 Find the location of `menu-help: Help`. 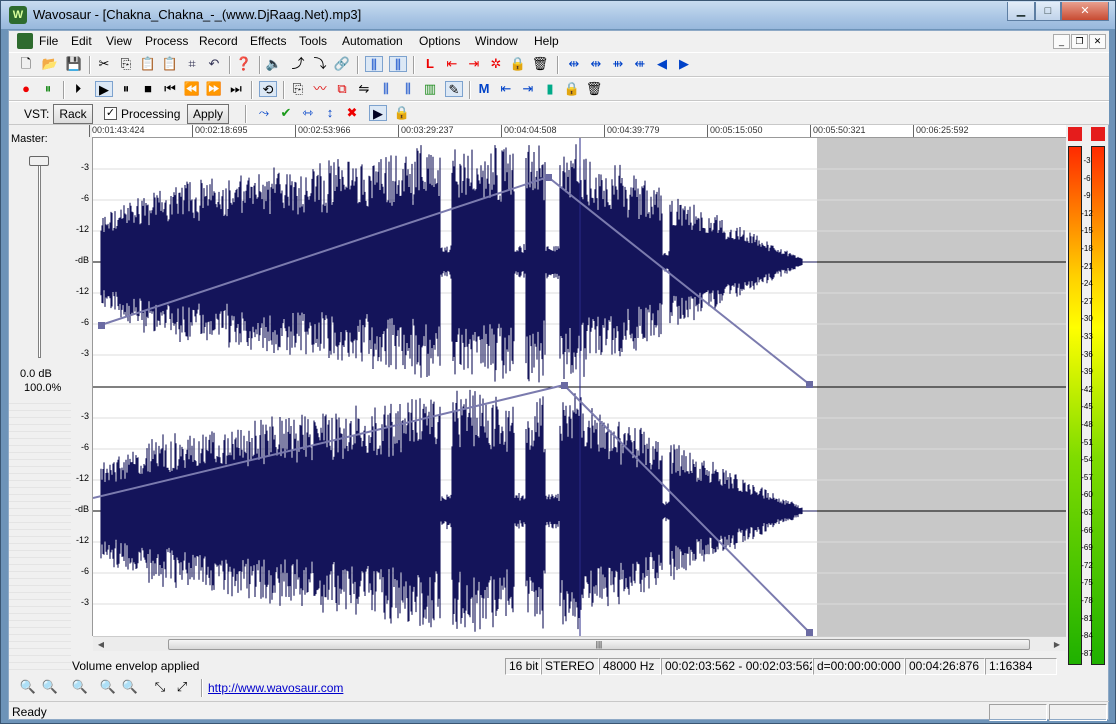

menu-help: Help is located at coordinates (546, 41).